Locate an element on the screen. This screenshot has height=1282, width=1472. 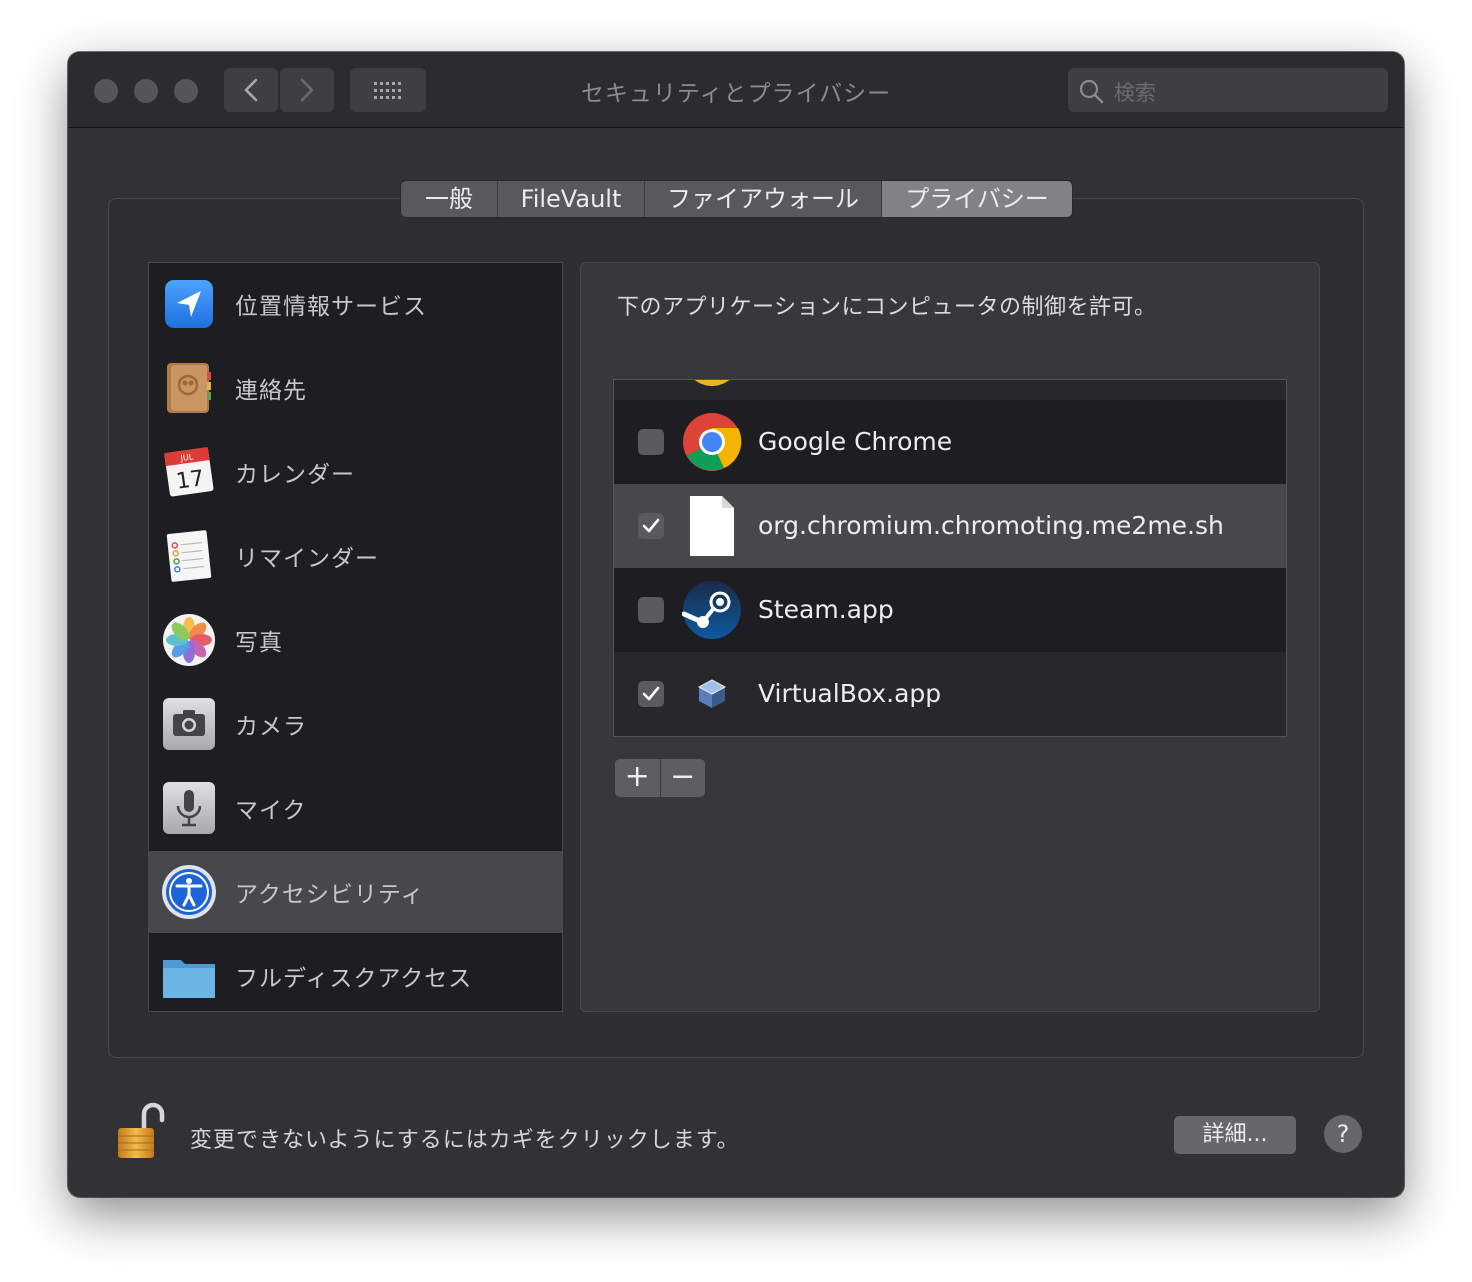
microphone-icon is located at coordinates (189, 808).